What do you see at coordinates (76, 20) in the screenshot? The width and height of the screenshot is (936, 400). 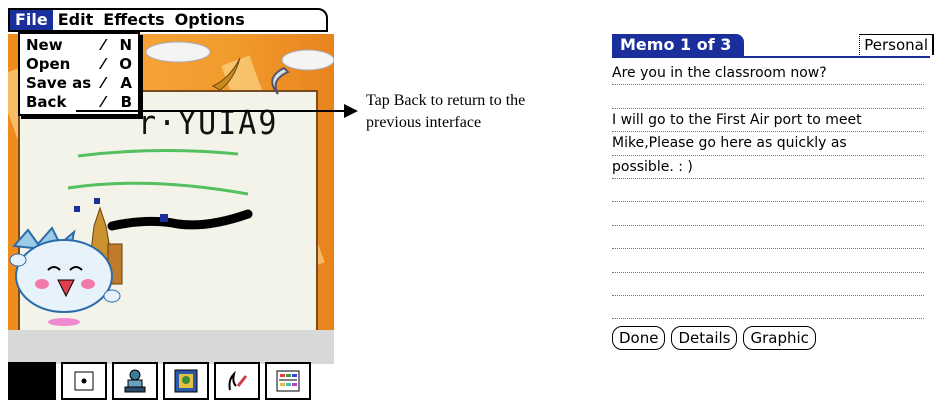 I see `menu-edit: Edit` at bounding box center [76, 20].